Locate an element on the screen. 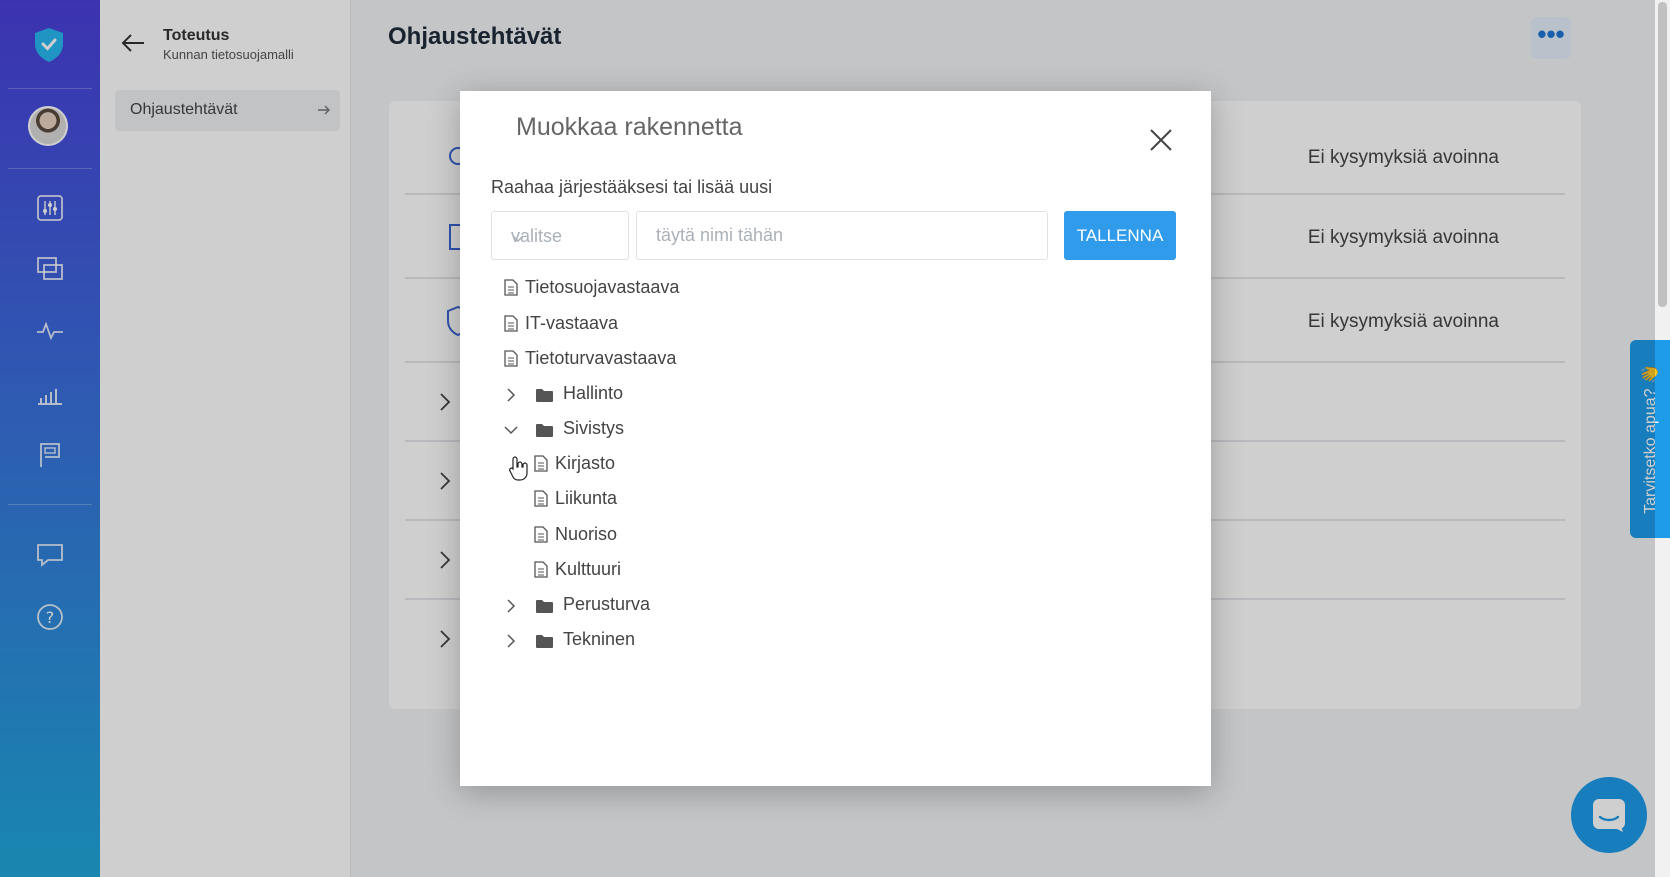 The width and height of the screenshot is (1670, 877). tree-folder: Hallinto is located at coordinates (563, 393).